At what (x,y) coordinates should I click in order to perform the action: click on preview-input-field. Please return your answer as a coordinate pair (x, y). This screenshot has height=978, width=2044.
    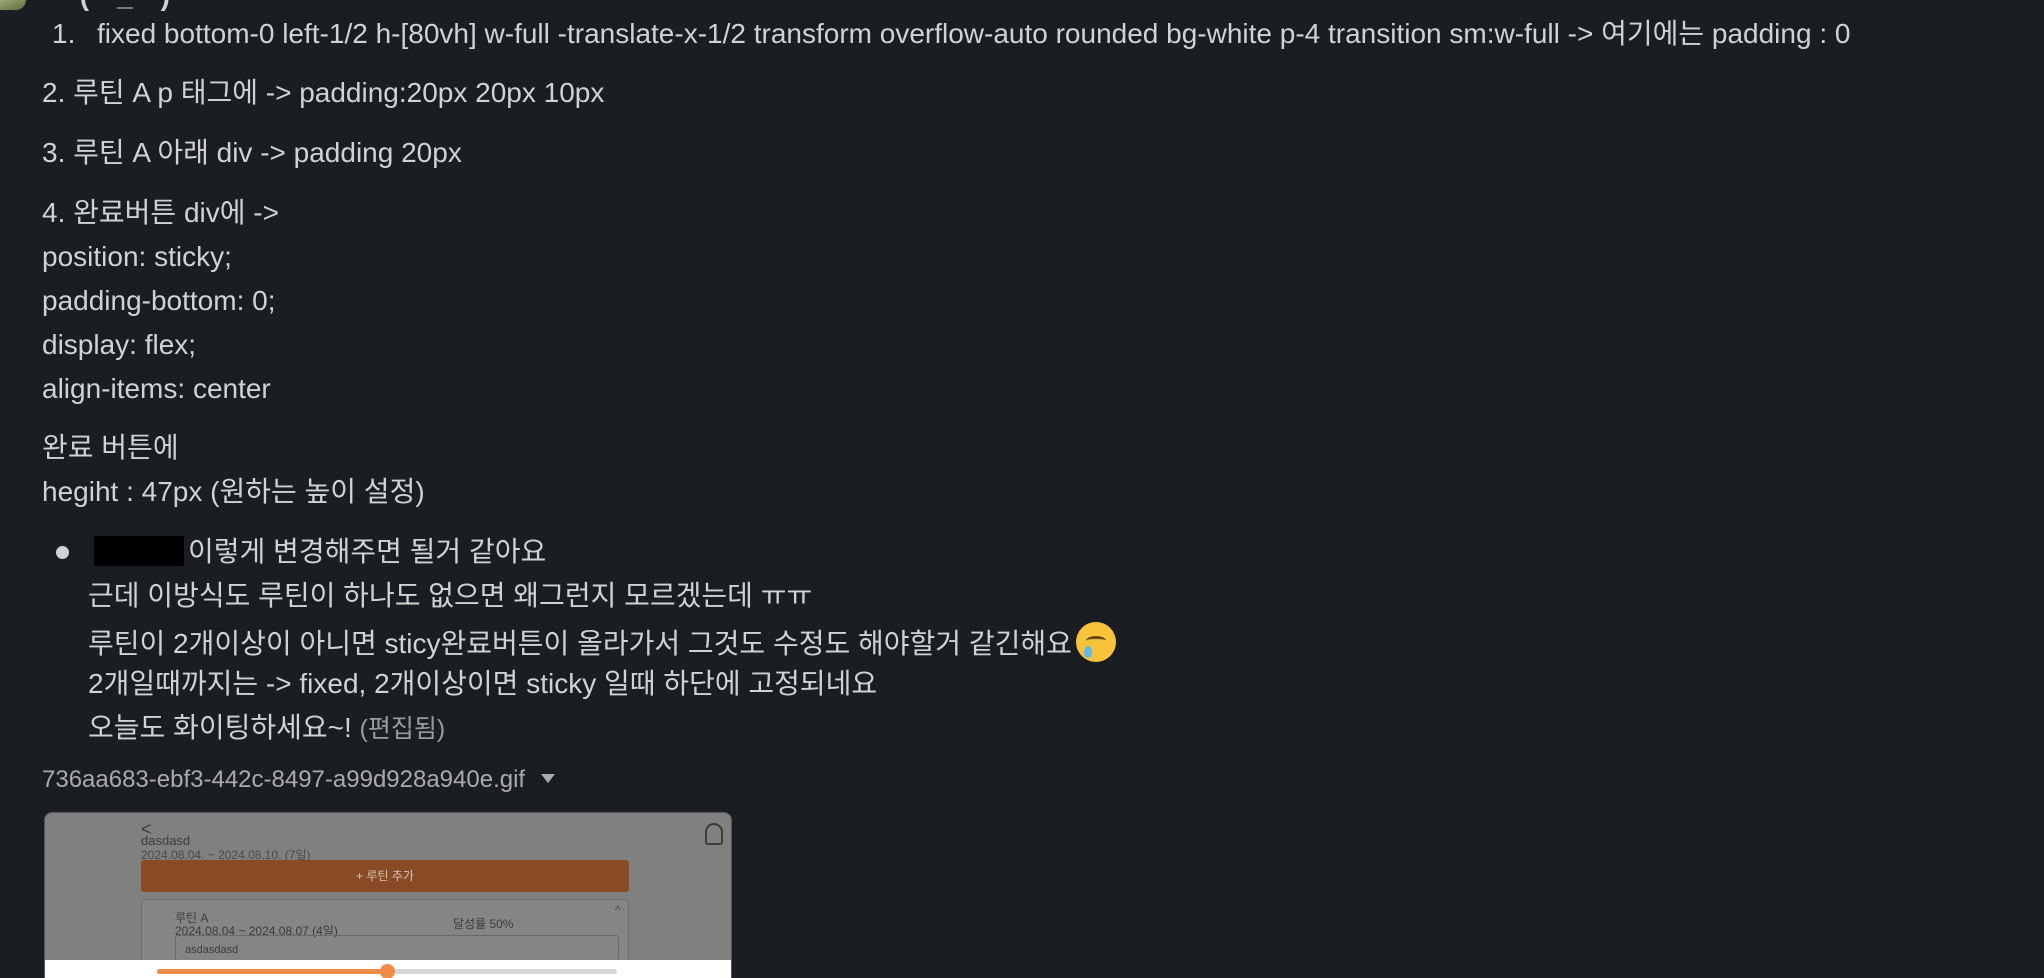
    Looking at the image, I should click on (397, 948).